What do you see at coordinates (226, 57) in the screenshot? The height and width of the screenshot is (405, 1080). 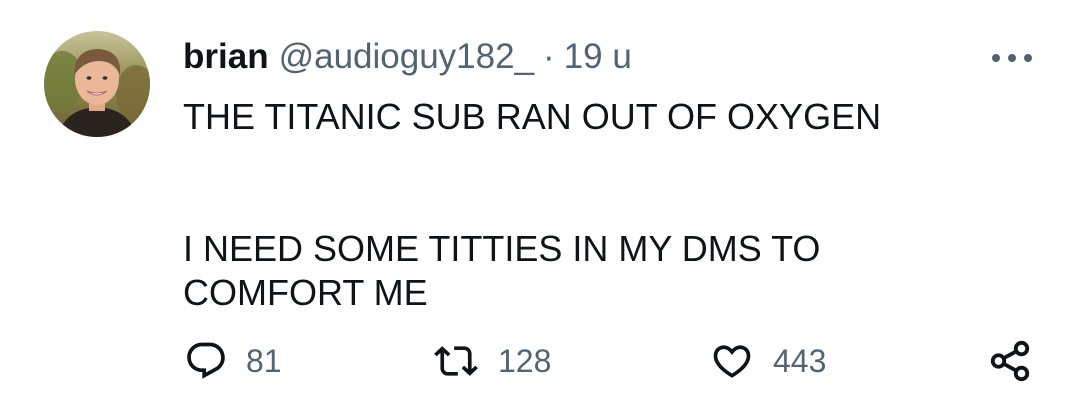 I see `author-name: brian` at bounding box center [226, 57].